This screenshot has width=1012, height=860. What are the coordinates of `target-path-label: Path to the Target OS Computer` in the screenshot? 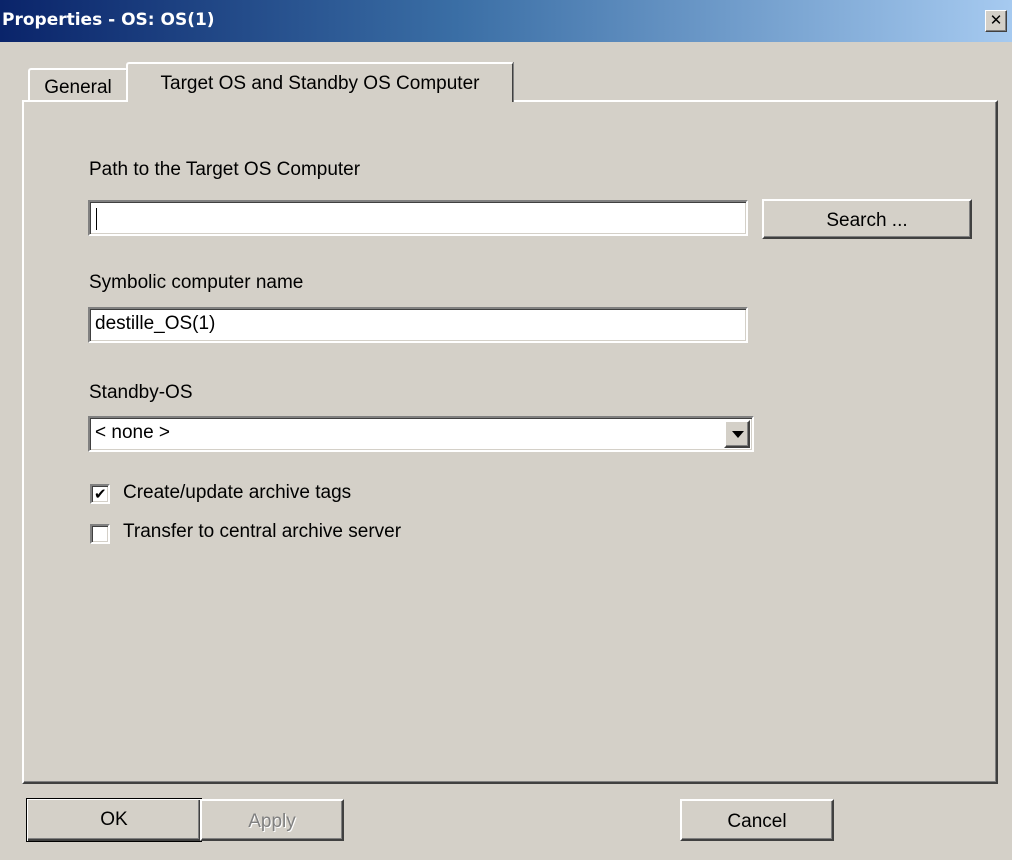 It's located at (225, 169).